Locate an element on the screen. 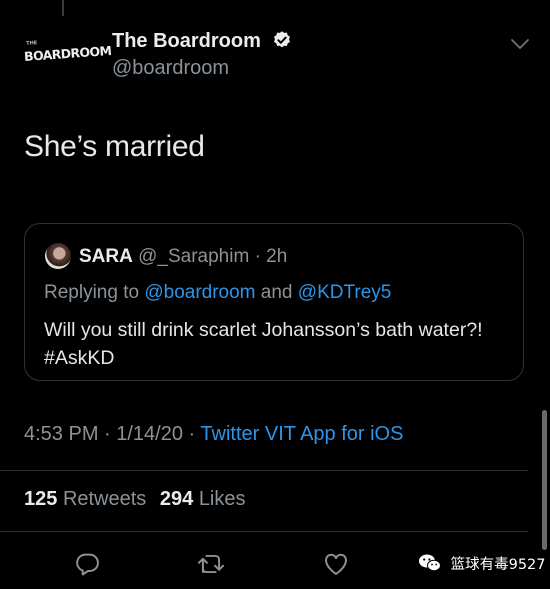 This screenshot has height=589, width=550. replying-and: and is located at coordinates (276, 292).